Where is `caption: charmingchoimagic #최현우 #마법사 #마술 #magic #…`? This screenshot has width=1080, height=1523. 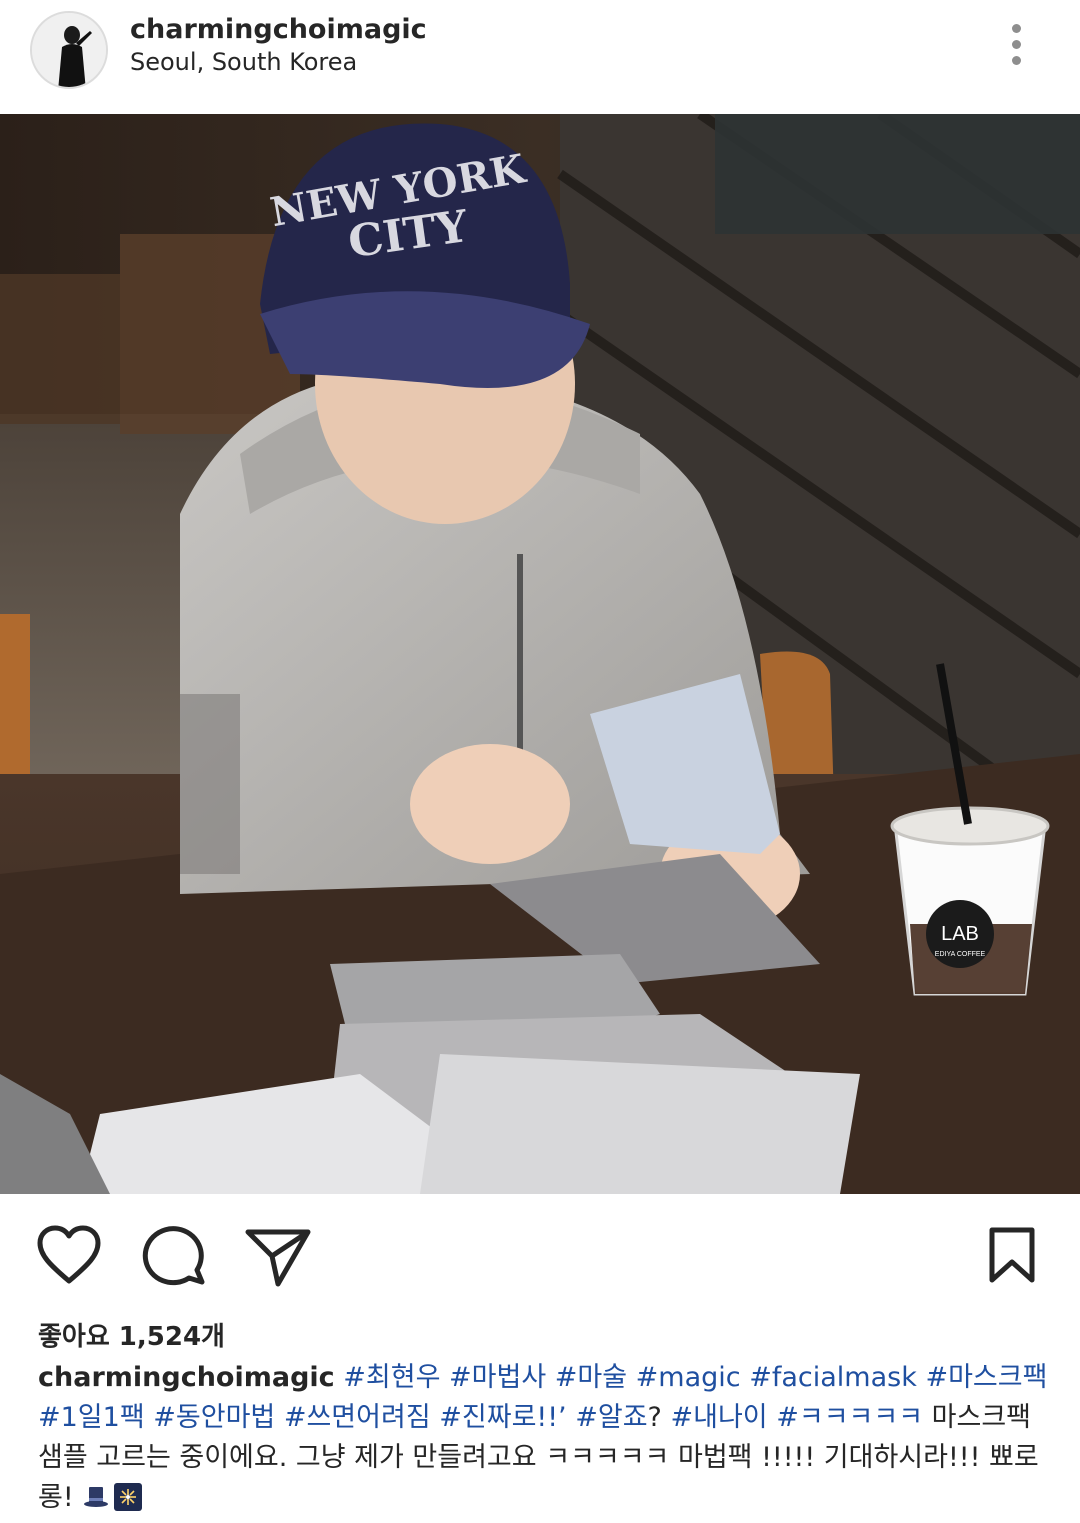
caption: charmingchoimagic #최현우 #마법사 #마술 #magic #… is located at coordinates (543, 1438).